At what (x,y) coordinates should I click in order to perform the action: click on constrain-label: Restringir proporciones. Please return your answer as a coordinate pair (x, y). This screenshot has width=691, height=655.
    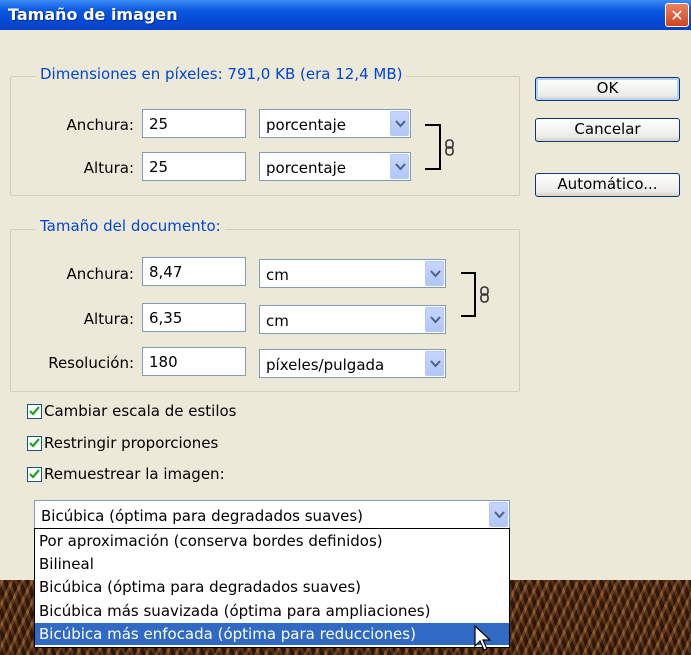
    Looking at the image, I should click on (131, 443).